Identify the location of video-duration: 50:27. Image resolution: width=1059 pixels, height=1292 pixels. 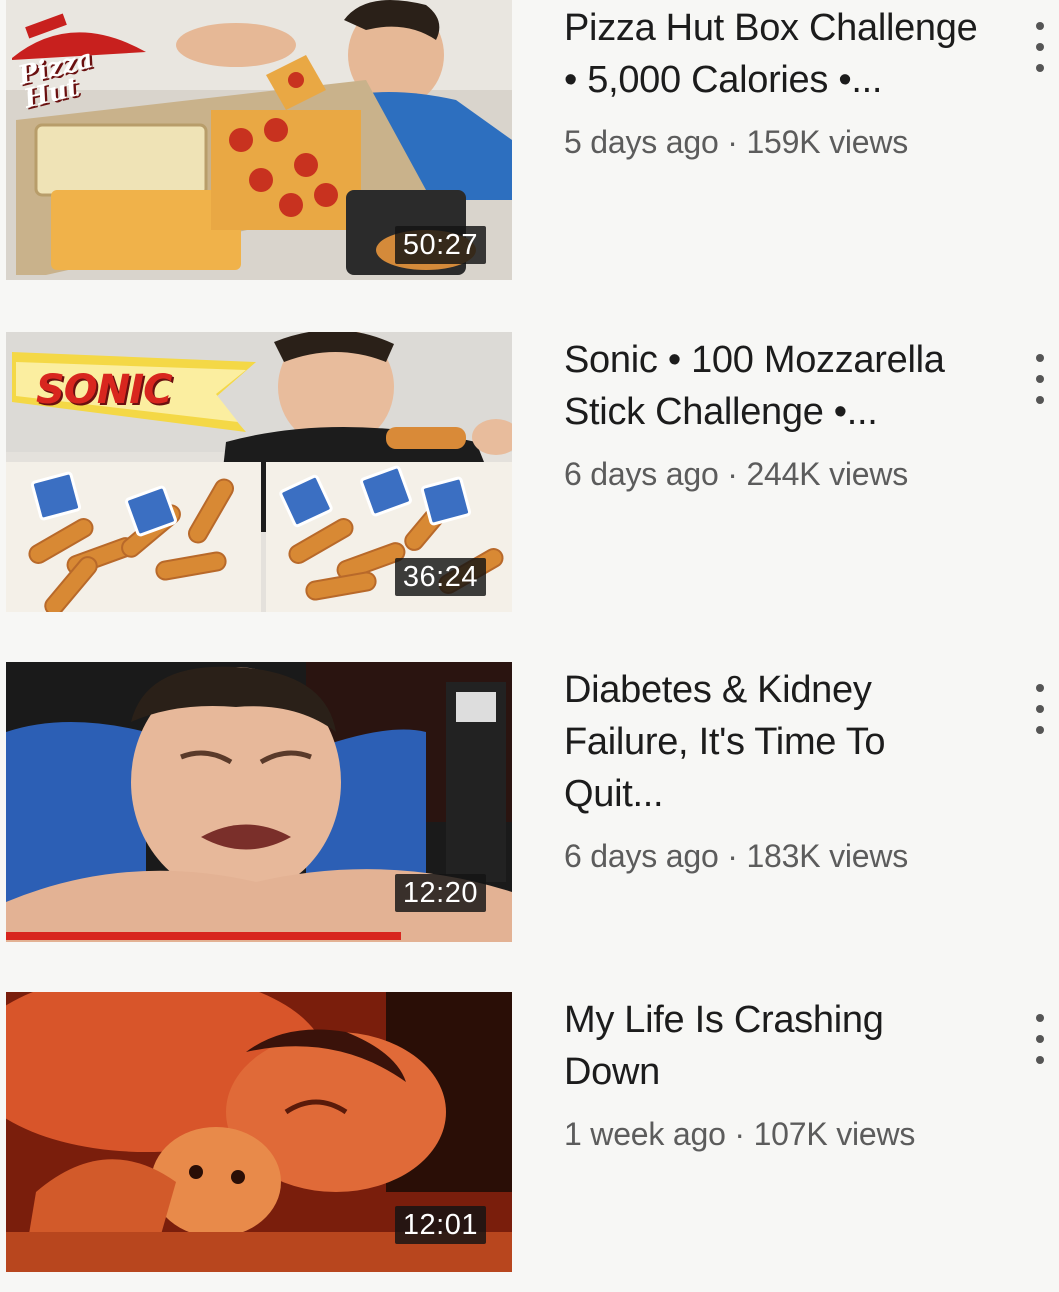
(440, 245).